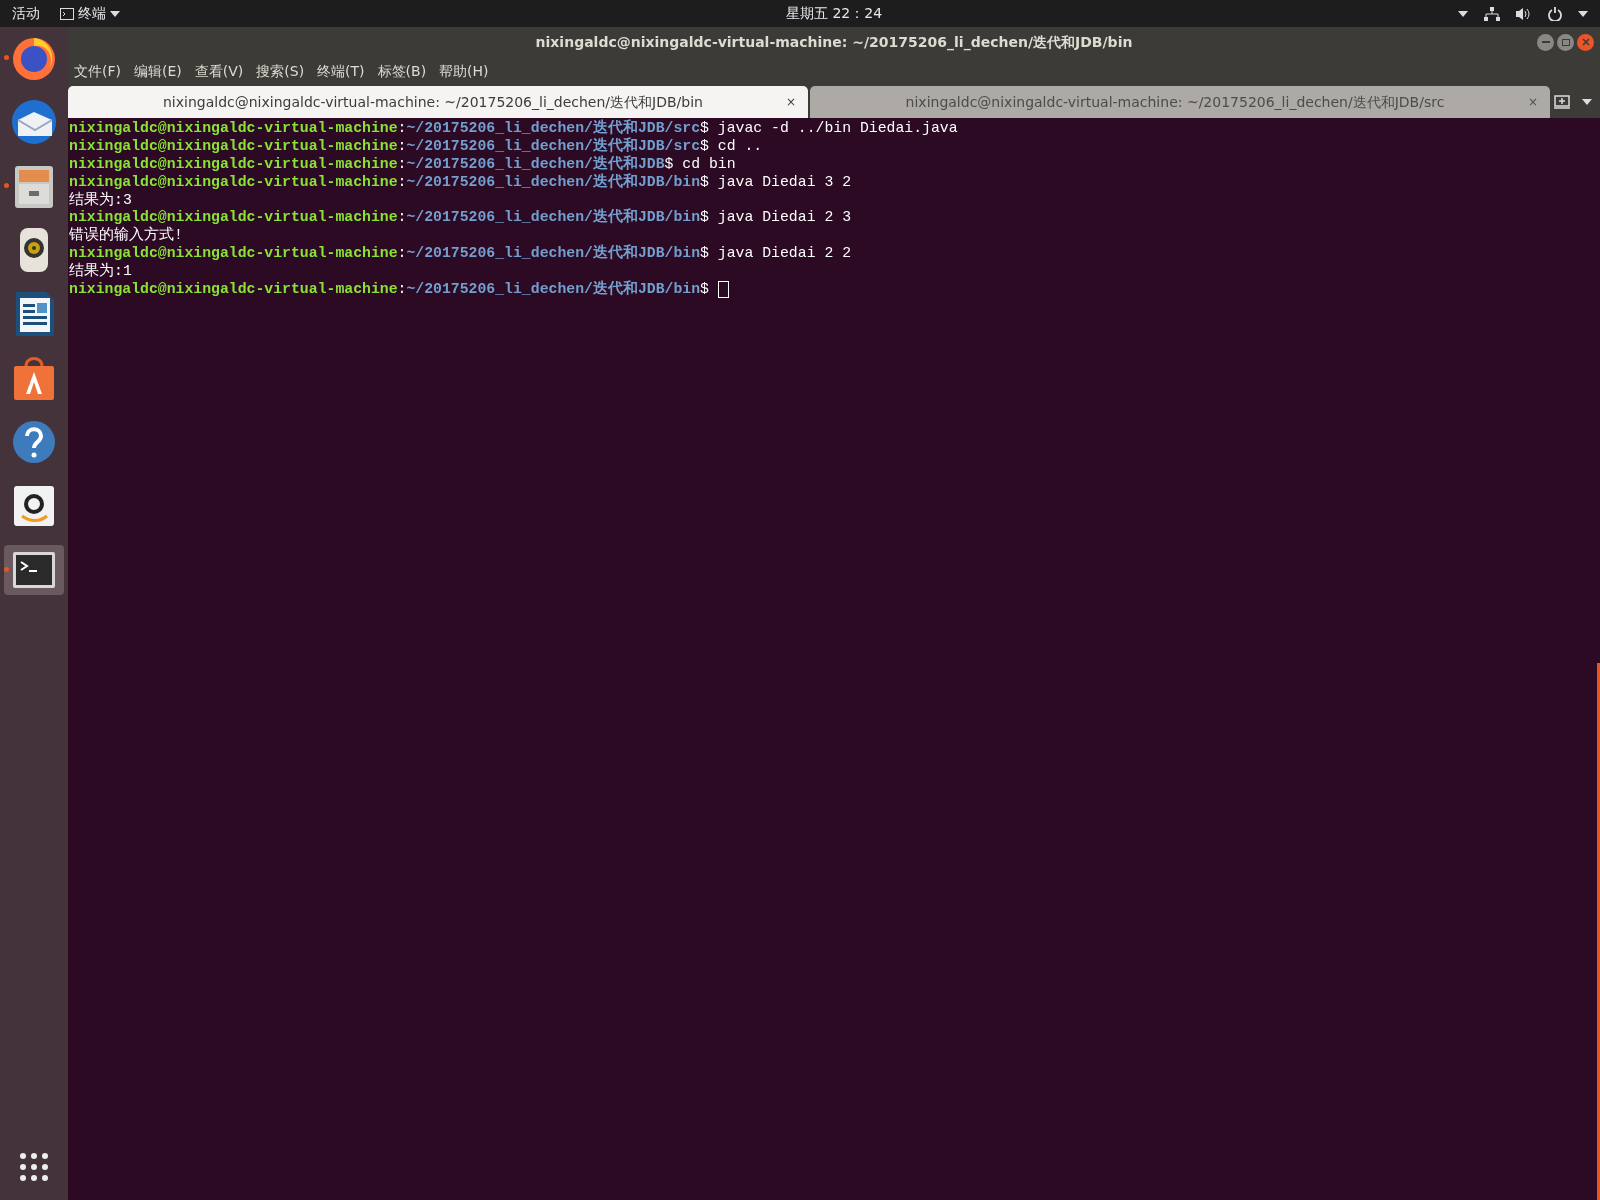 This screenshot has height=1200, width=1600. I want to click on menu-item: 查看(V), so click(219, 71).